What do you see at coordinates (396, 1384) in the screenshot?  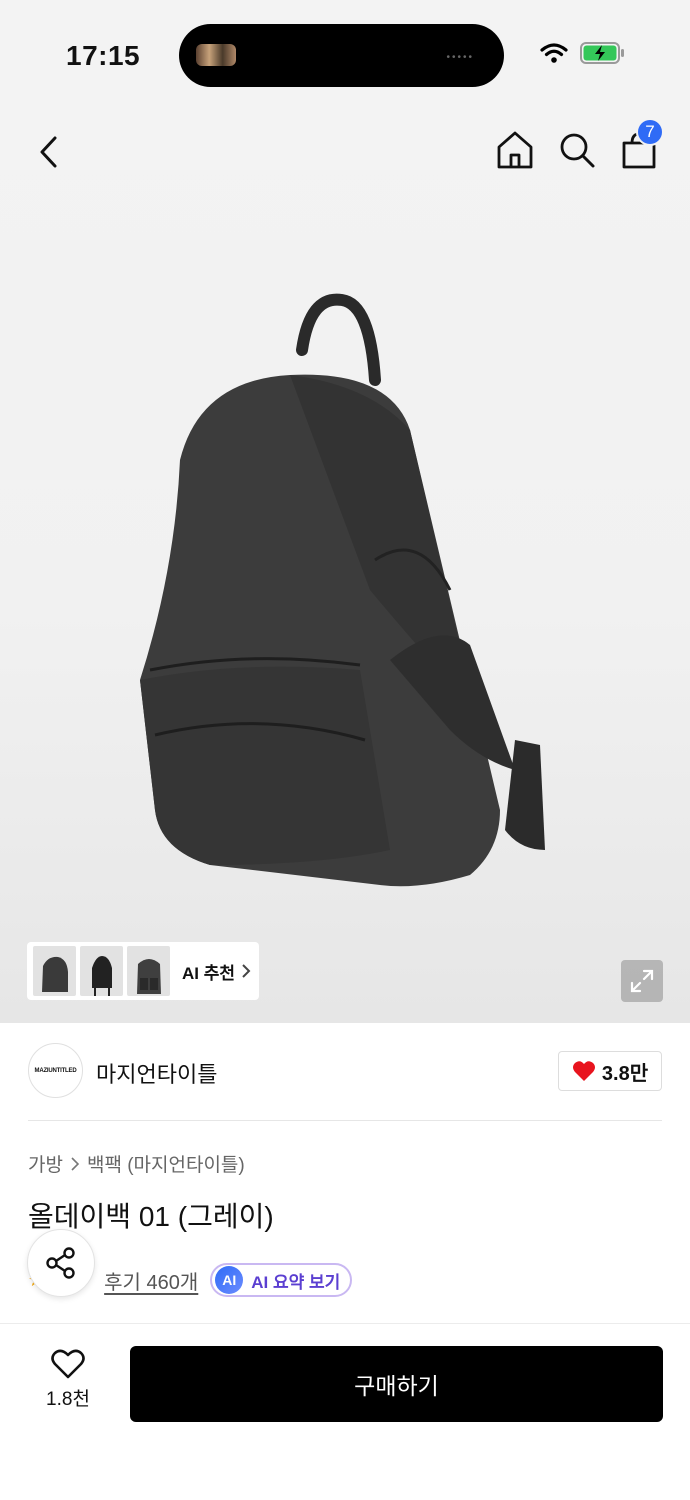 I see `buy-button: 구매하기` at bounding box center [396, 1384].